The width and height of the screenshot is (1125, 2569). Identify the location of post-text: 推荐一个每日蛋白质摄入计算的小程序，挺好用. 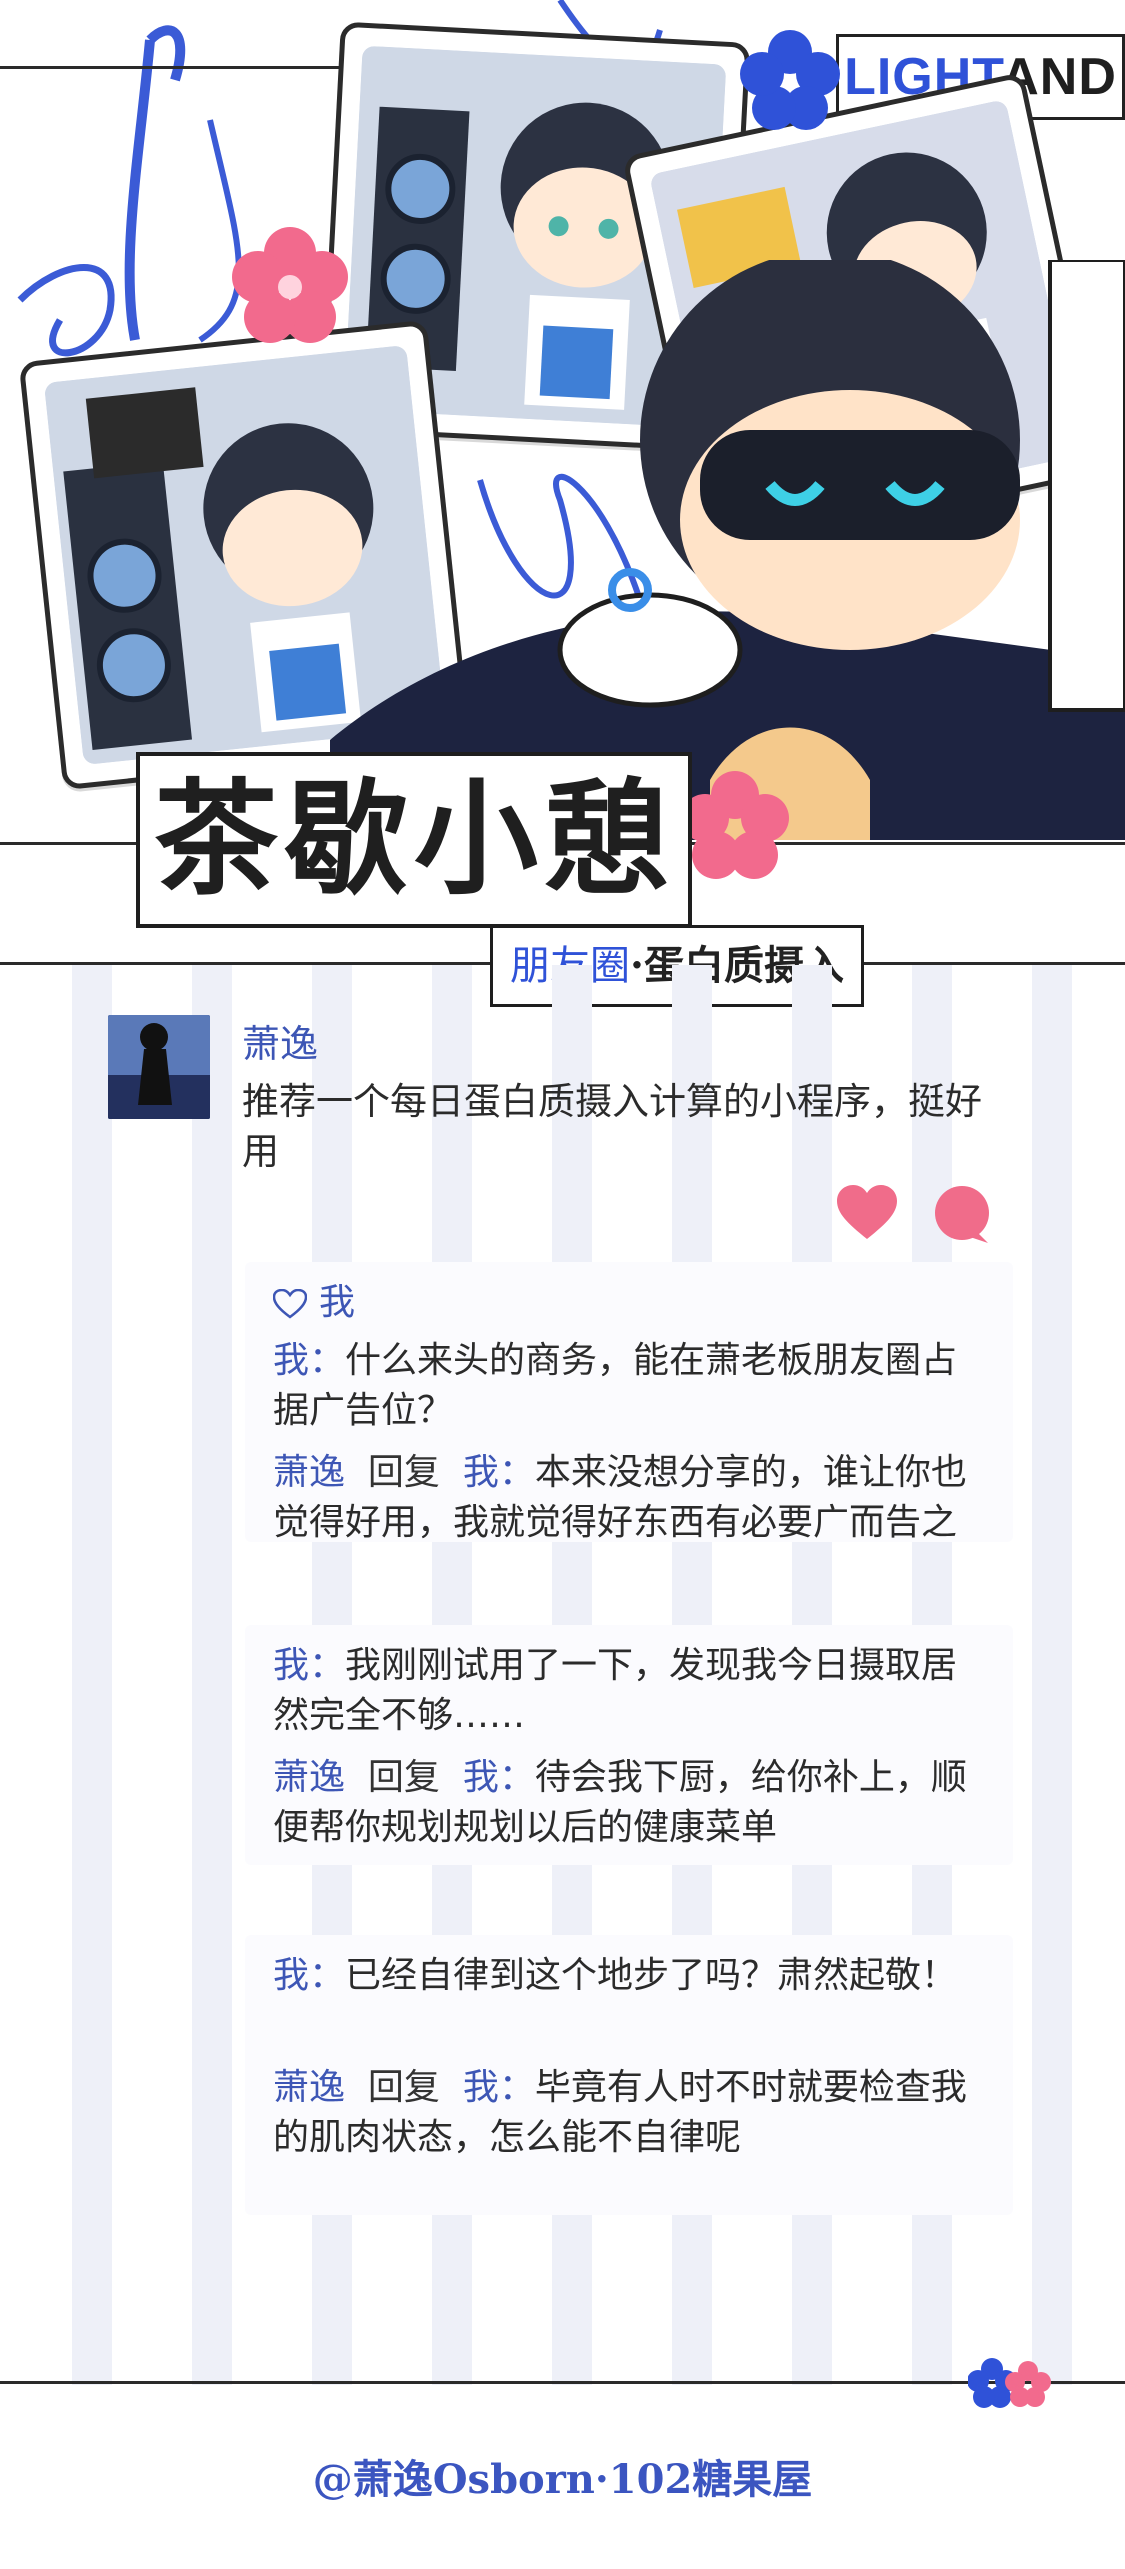
(612, 1126).